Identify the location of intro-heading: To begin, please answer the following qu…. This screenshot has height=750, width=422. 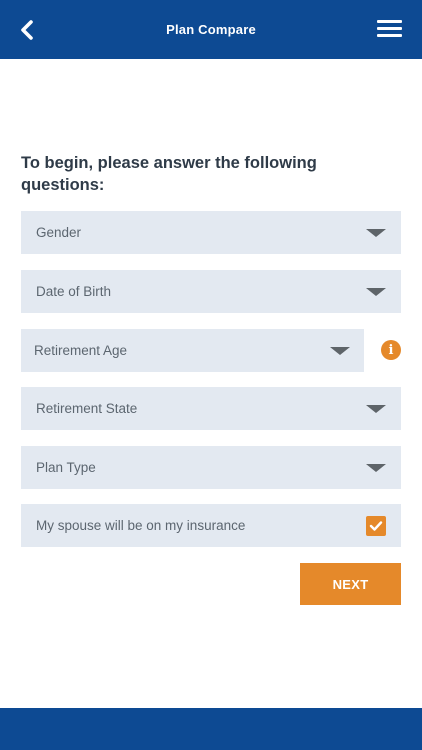
(169, 174).